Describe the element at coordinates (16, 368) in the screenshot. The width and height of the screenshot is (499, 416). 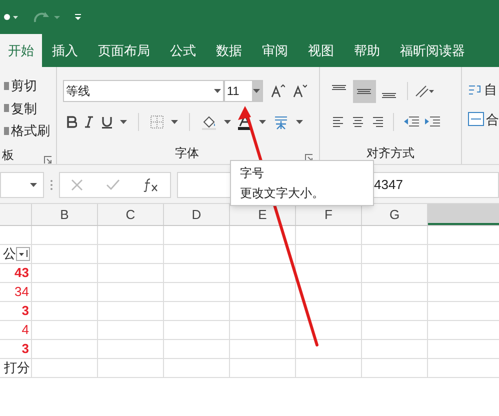
I see `table-cell: 打分` at that location.